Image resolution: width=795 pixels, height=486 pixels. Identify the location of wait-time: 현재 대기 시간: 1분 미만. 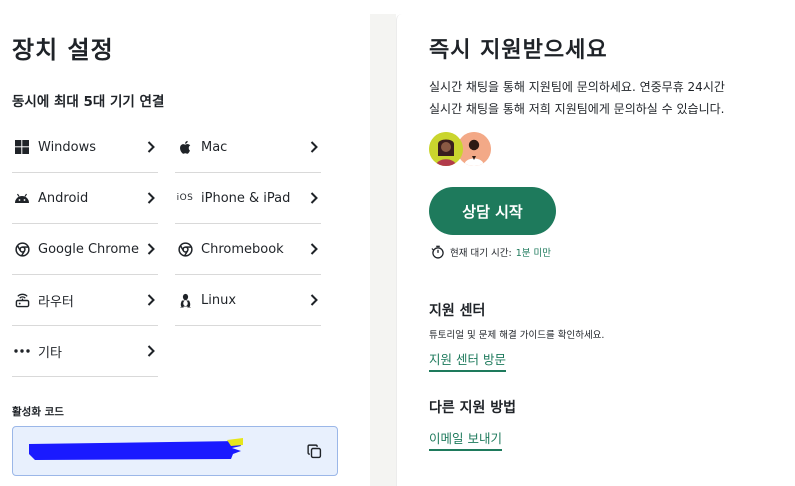
(491, 252).